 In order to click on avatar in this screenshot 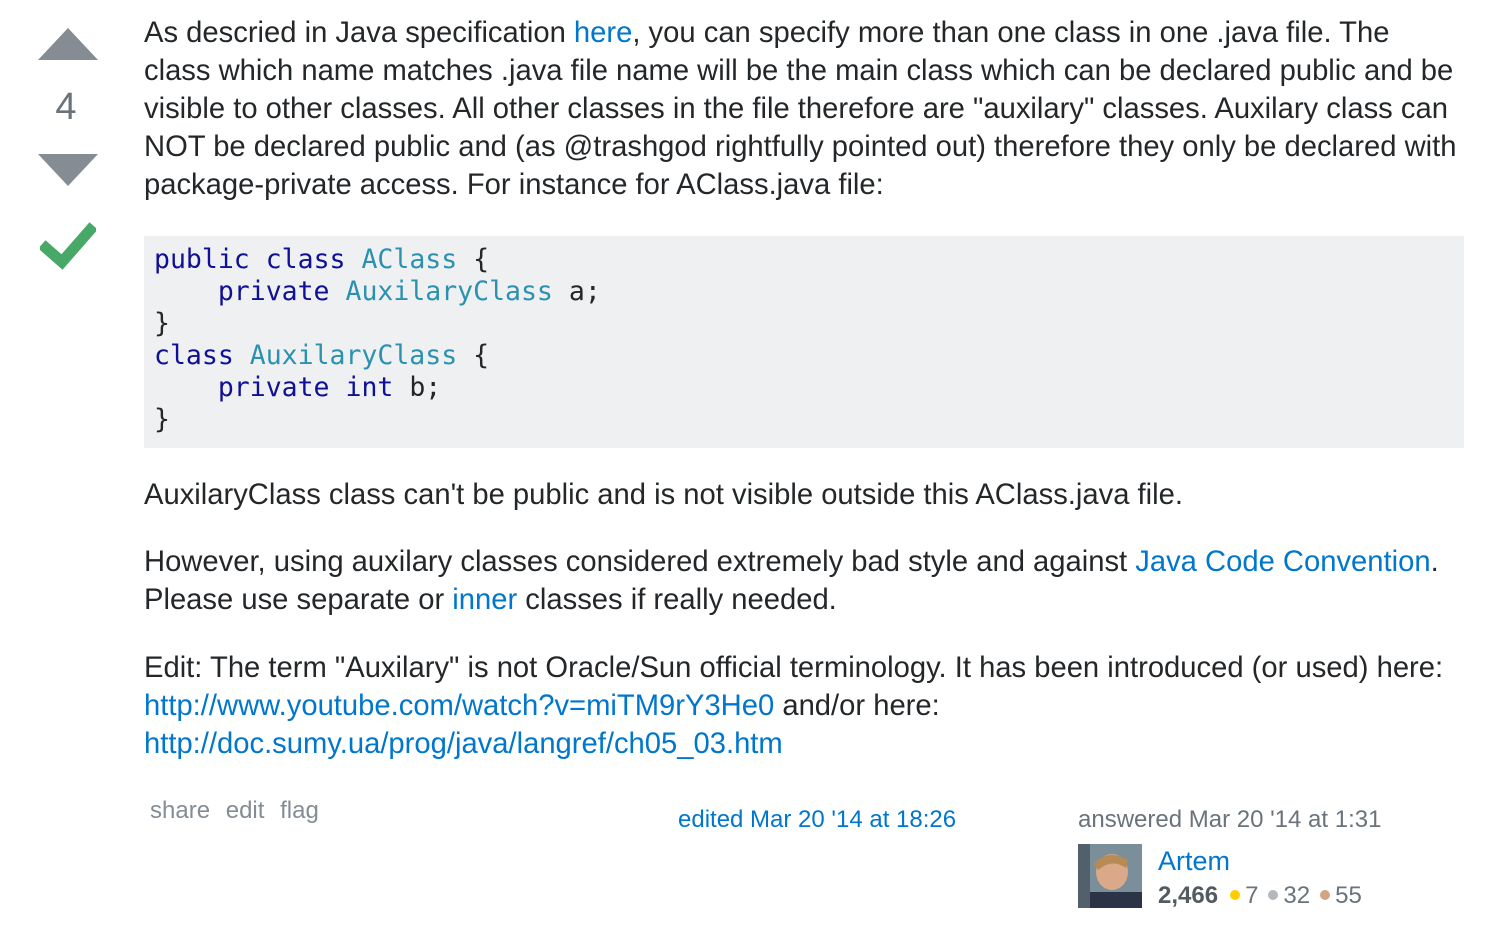, I will do `click(1110, 876)`.